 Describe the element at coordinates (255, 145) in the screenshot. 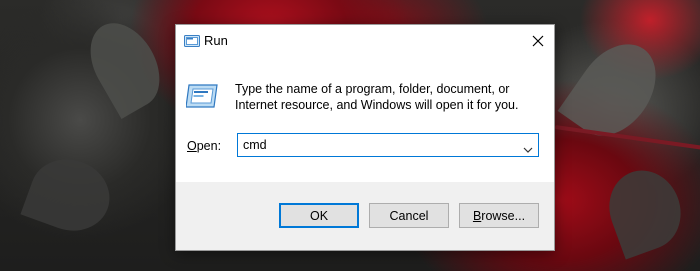

I see `open-input: cmd` at that location.